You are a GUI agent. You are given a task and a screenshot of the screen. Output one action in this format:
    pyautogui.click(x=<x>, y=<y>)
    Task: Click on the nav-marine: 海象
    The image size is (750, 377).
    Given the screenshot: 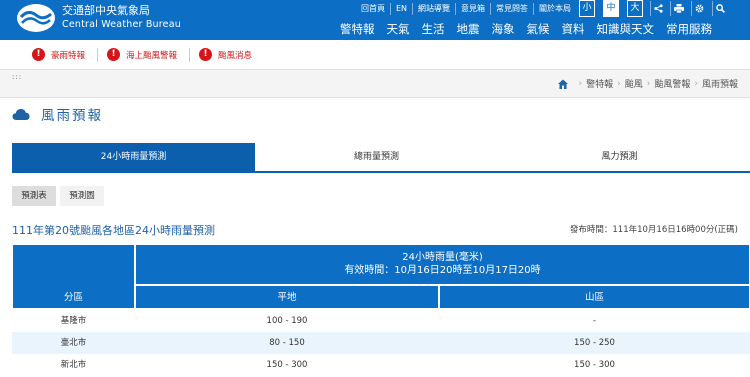 What is the action you would take?
    pyautogui.click(x=503, y=29)
    